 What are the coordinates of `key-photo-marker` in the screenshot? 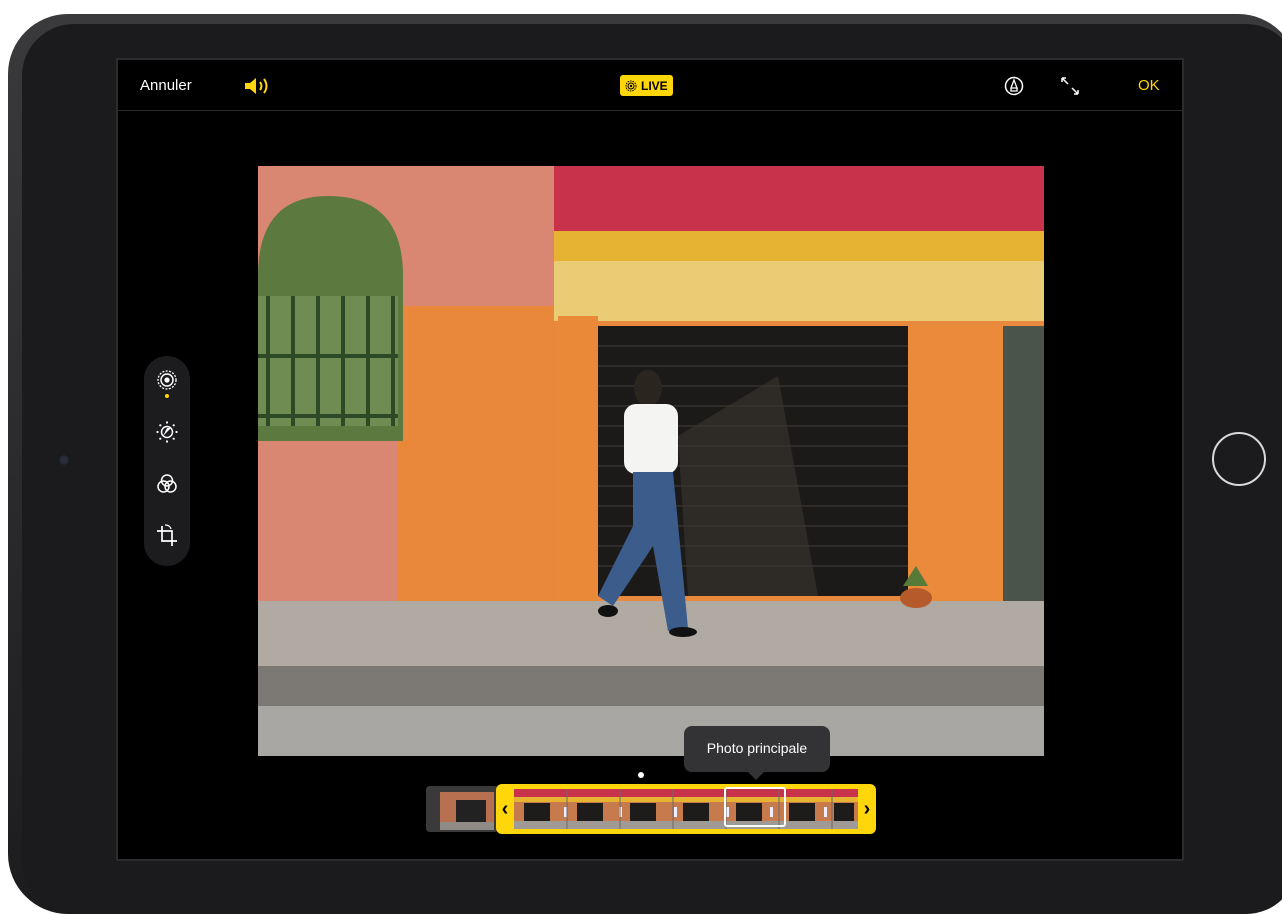 It's located at (641, 775).